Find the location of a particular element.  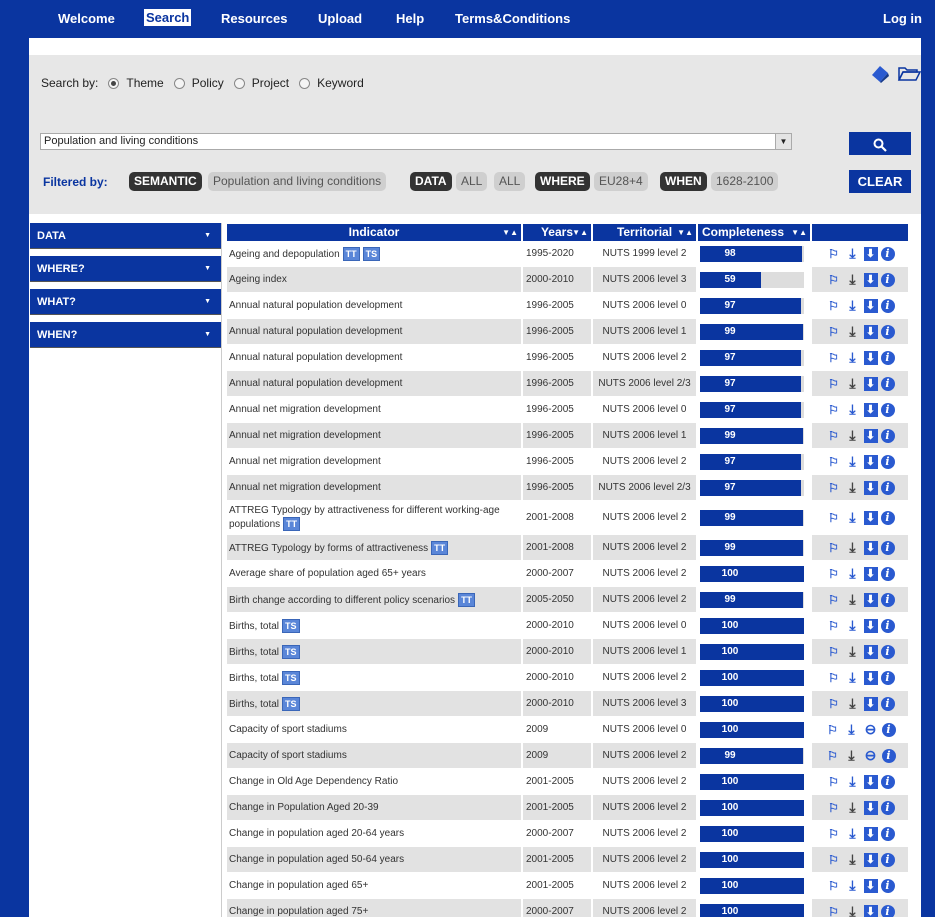

chip-semantic: SEMANTIC is located at coordinates (165, 181).